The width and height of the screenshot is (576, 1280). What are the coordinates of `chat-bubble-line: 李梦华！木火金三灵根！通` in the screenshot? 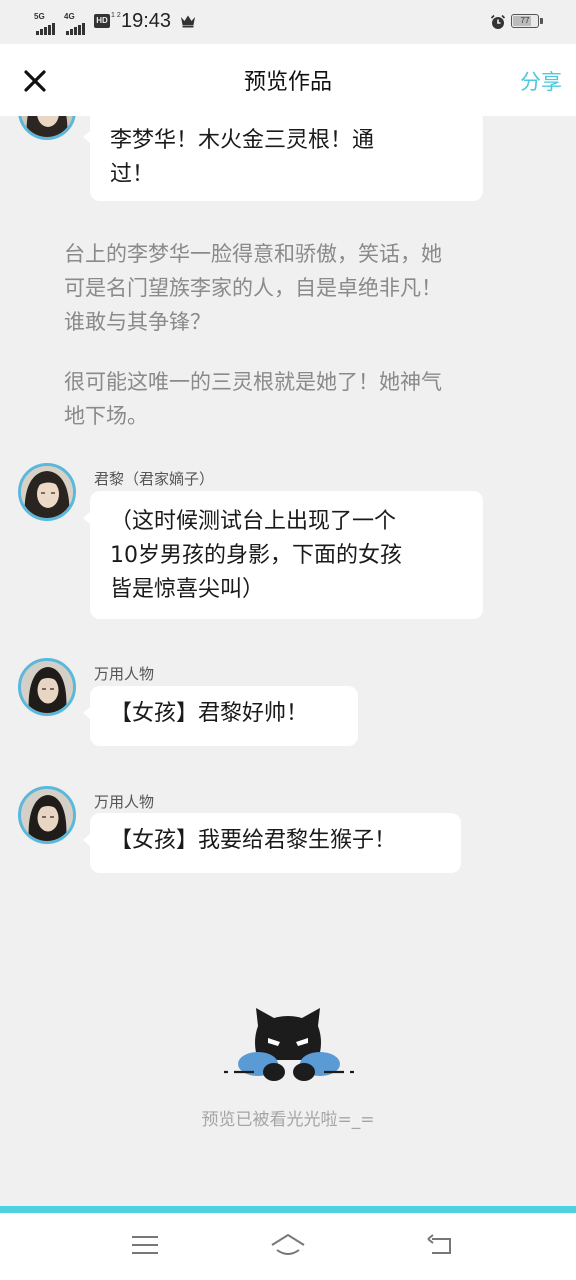 It's located at (242, 140).